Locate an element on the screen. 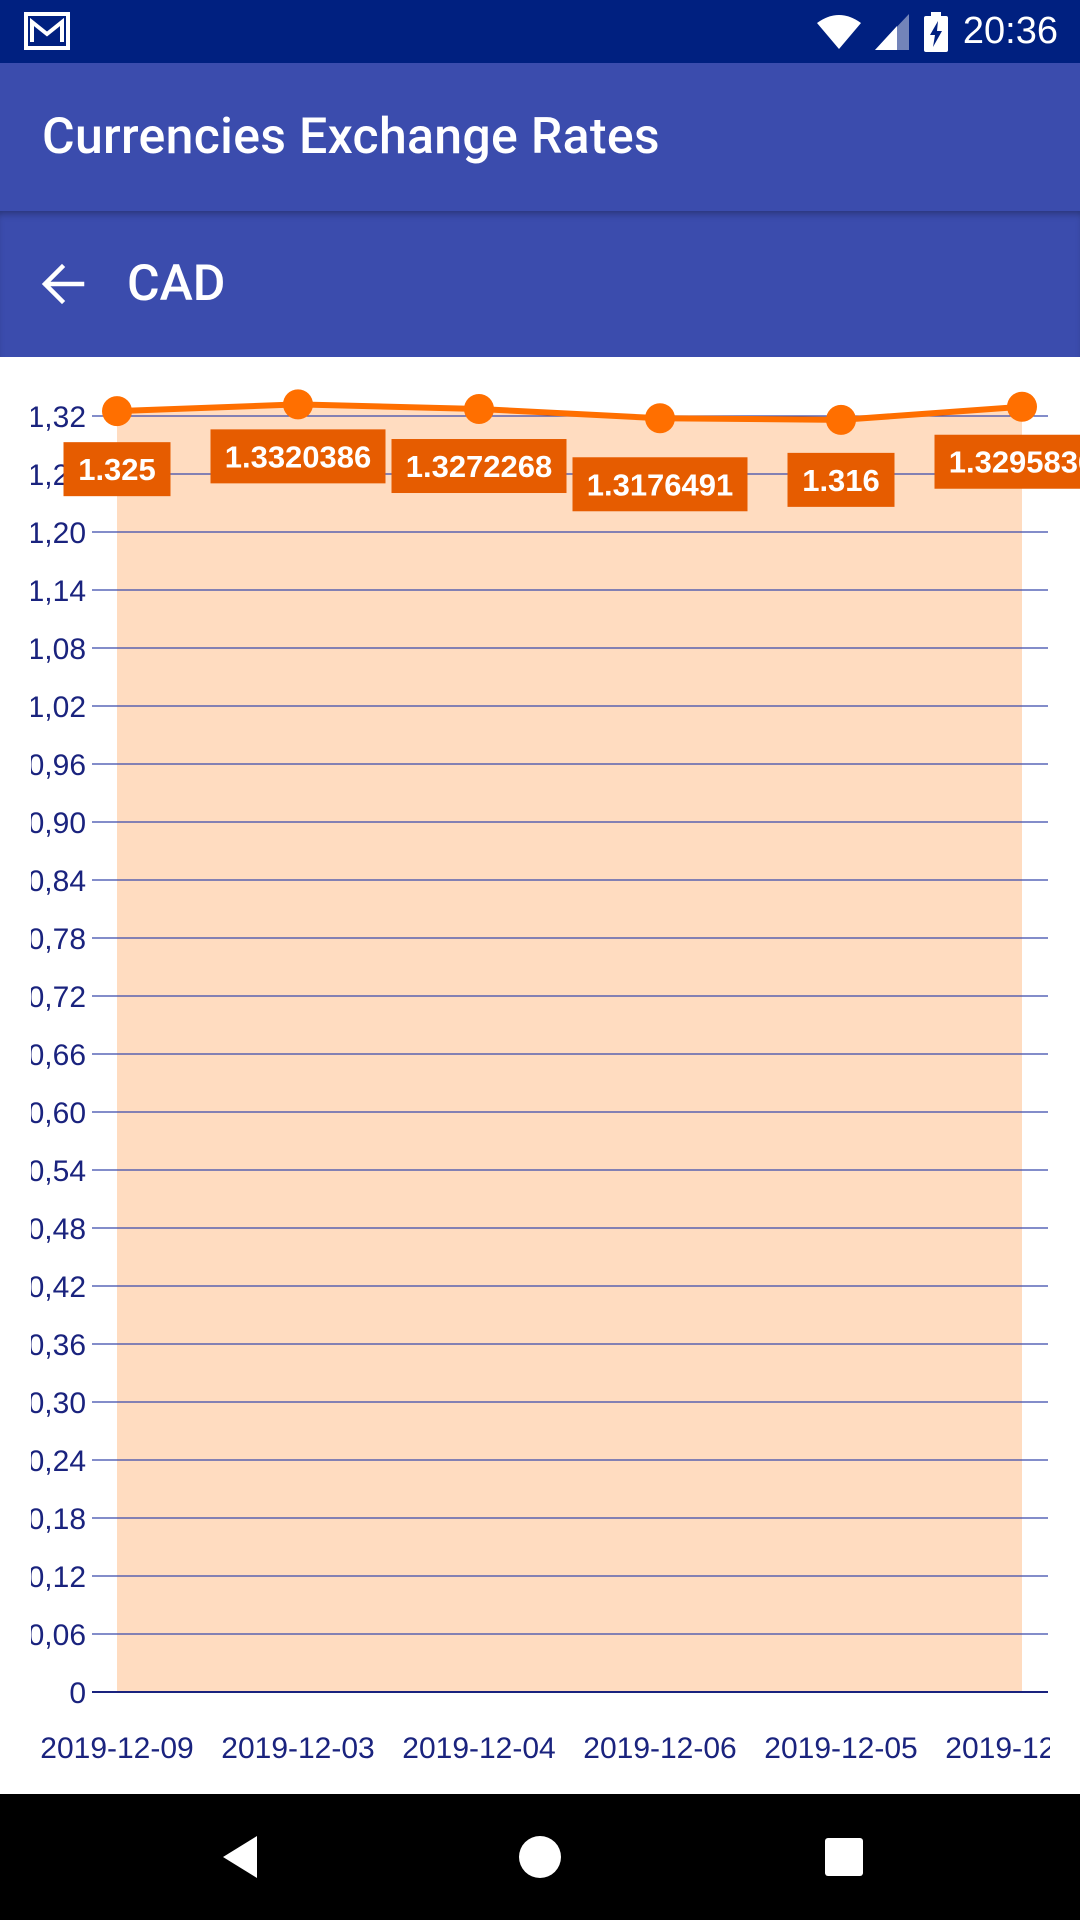 This screenshot has height=1920, width=1080. data-label: 1.325 is located at coordinates (117, 469).